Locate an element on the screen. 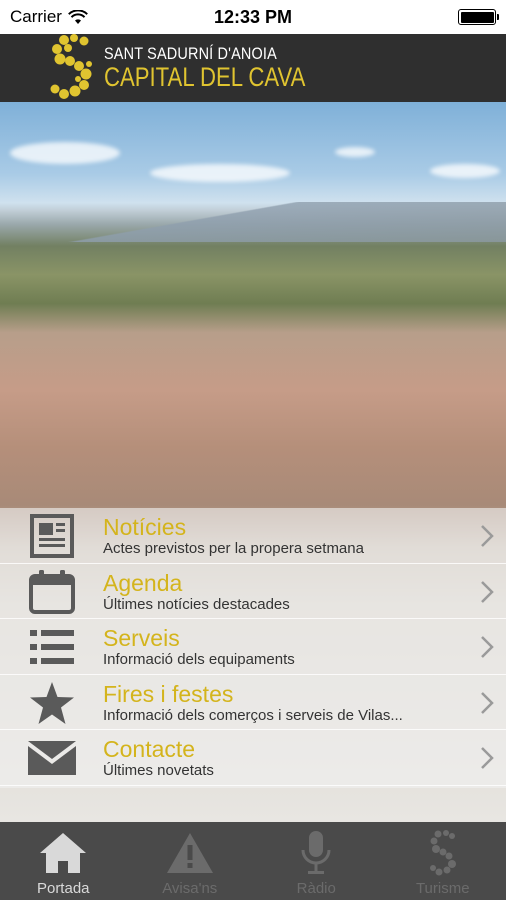 Image resolution: width=506 pixels, height=900 pixels. list-icon is located at coordinates (52, 647).